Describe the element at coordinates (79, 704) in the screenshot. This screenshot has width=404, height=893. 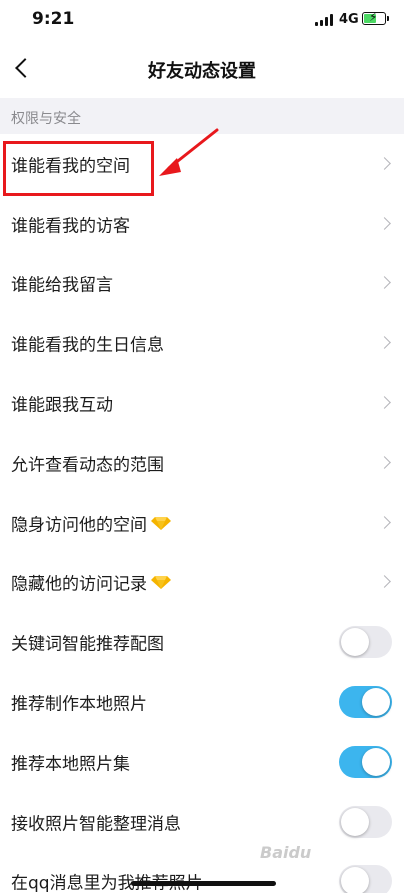
I see `settings-row-label: 推荐制作本地照片` at that location.